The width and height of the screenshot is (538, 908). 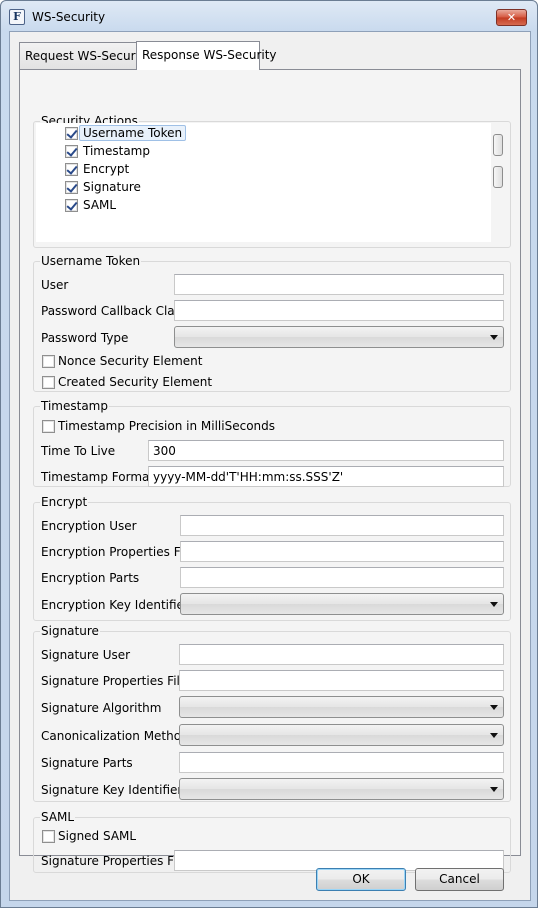 I want to click on signature-key-identifier-select, so click(x=341, y=789).